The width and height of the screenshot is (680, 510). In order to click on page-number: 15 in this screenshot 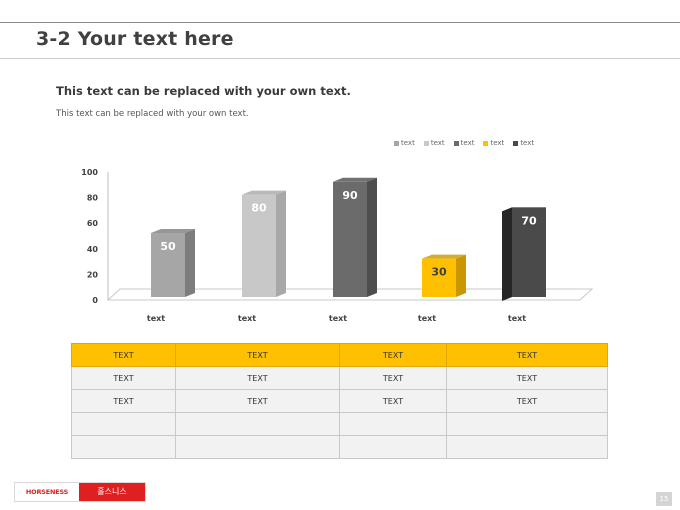, I will do `click(664, 499)`.